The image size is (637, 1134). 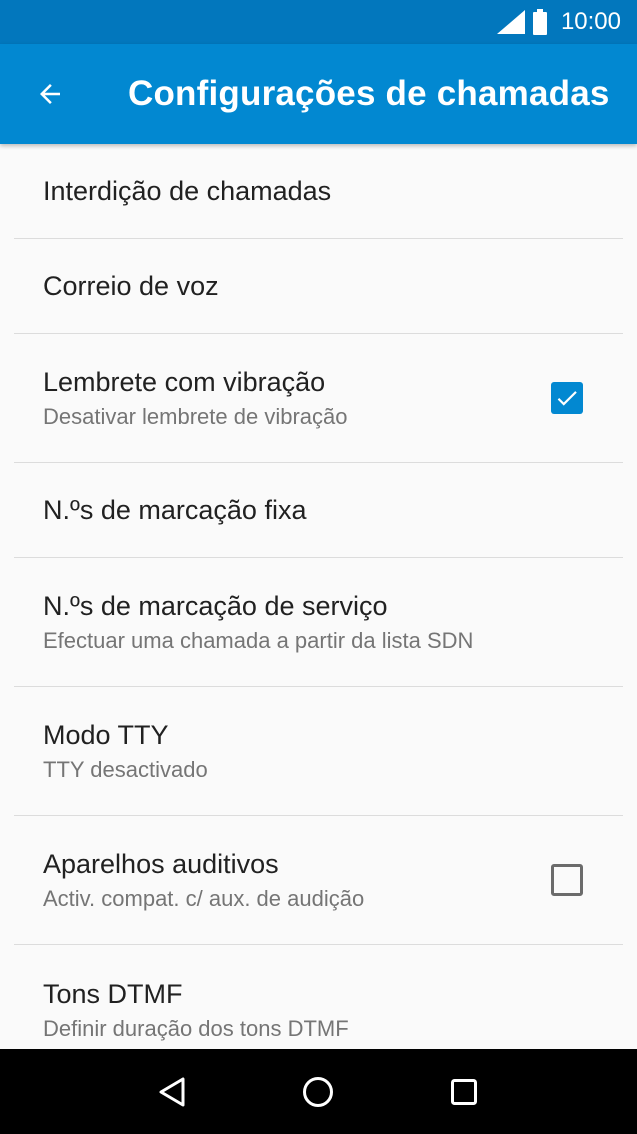 What do you see at coordinates (567, 880) in the screenshot?
I see `hearing-aids-checkbox` at bounding box center [567, 880].